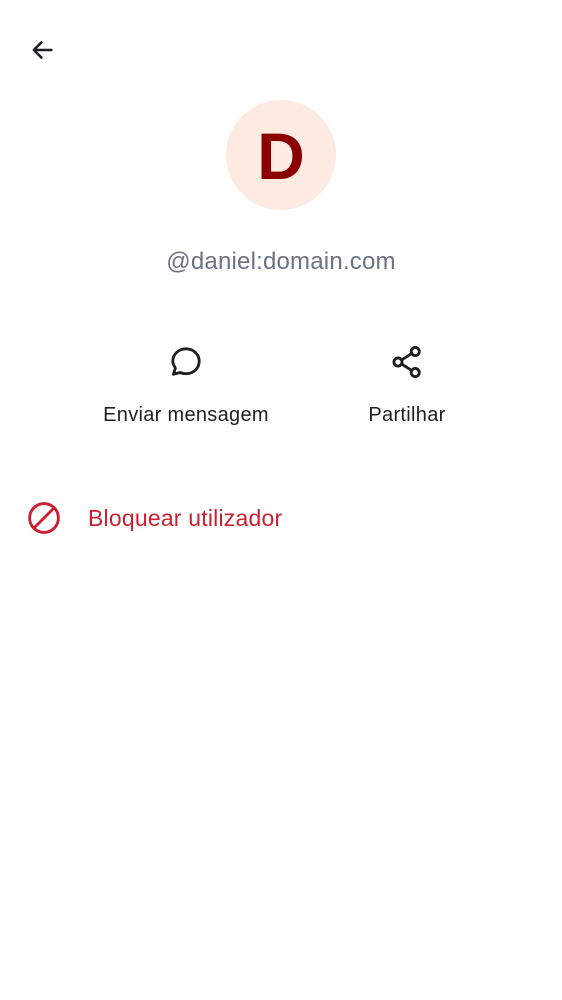 The height and width of the screenshot is (1000, 562). I want to click on avatar-initial: D, so click(281, 156).